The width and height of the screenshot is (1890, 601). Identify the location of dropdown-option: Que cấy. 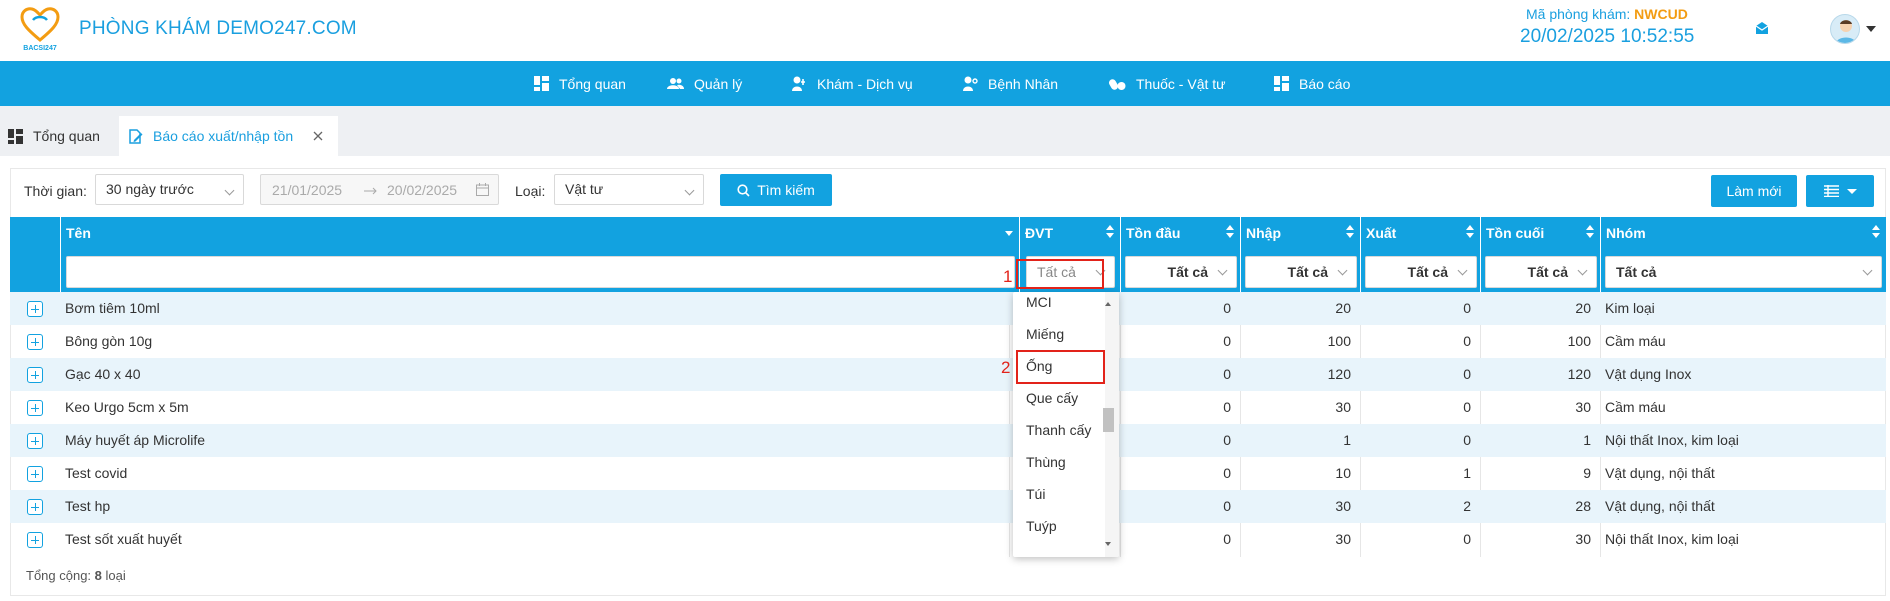
(1059, 398).